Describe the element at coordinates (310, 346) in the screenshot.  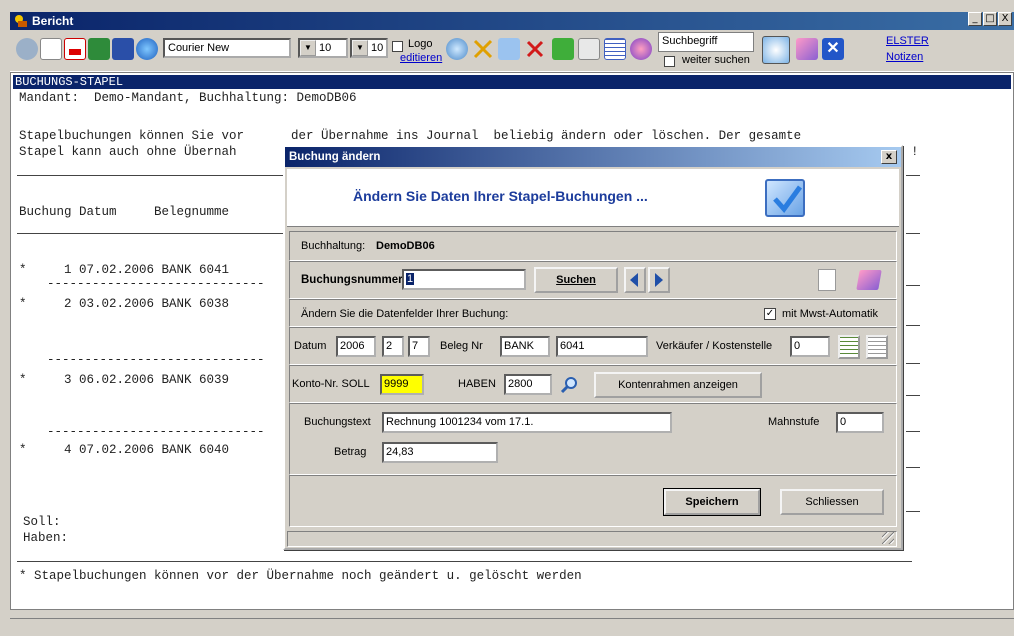
I see `datum-label: Datum` at that location.